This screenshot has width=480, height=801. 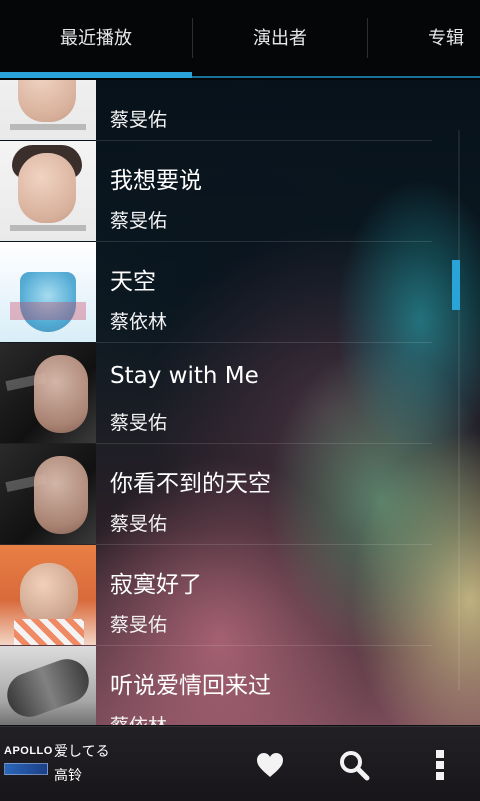 I want to click on app-logo-strip, so click(x=26, y=769).